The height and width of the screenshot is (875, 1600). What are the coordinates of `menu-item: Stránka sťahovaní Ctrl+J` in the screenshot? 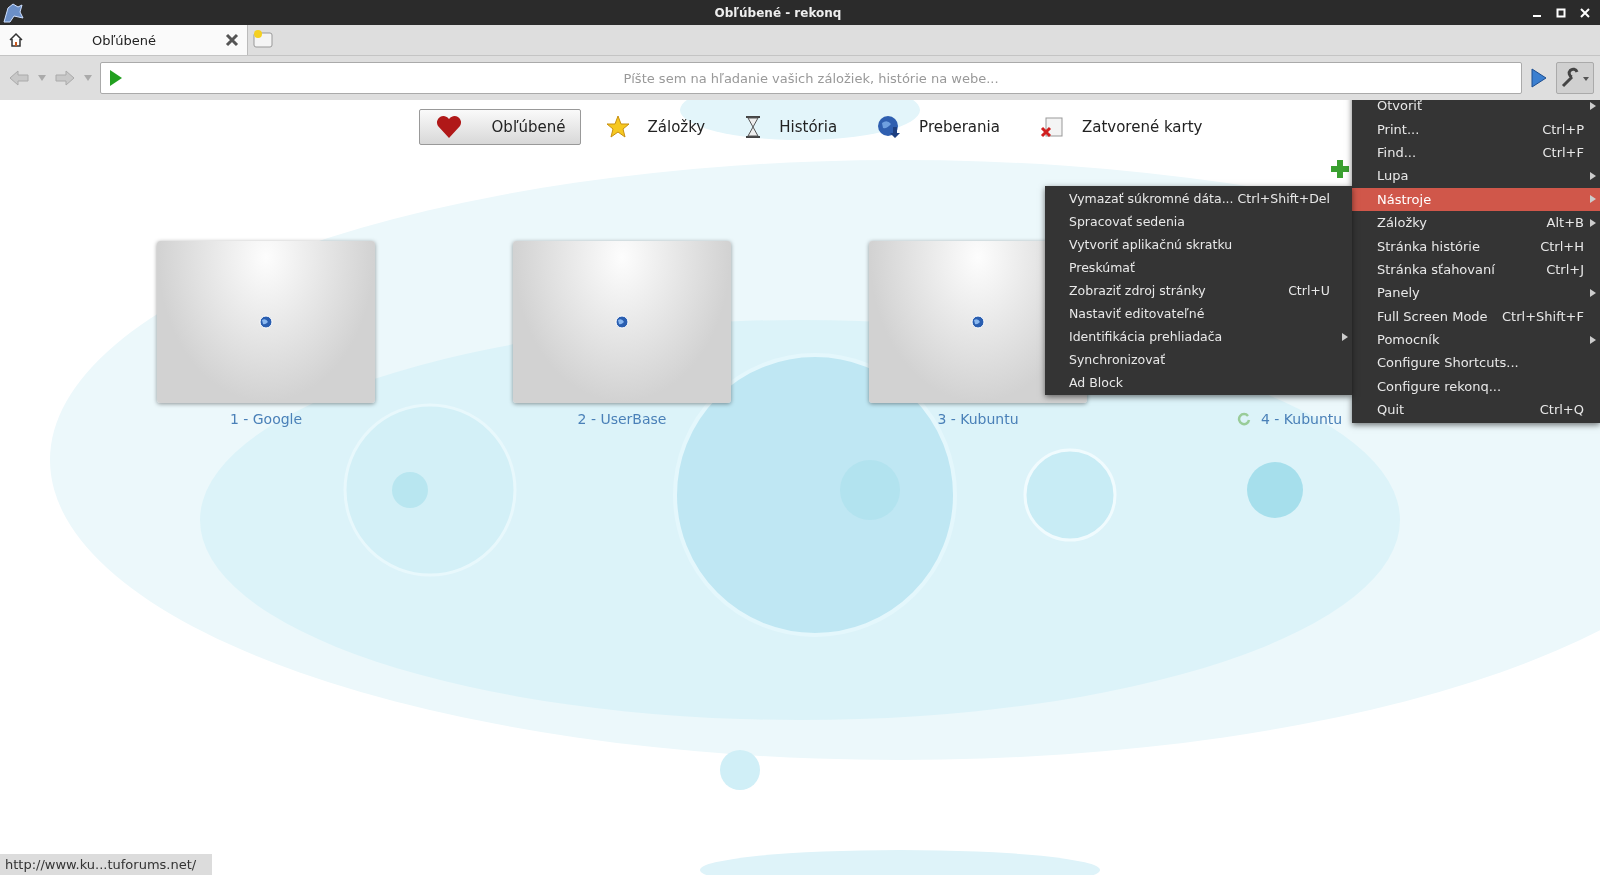 It's located at (1476, 269).